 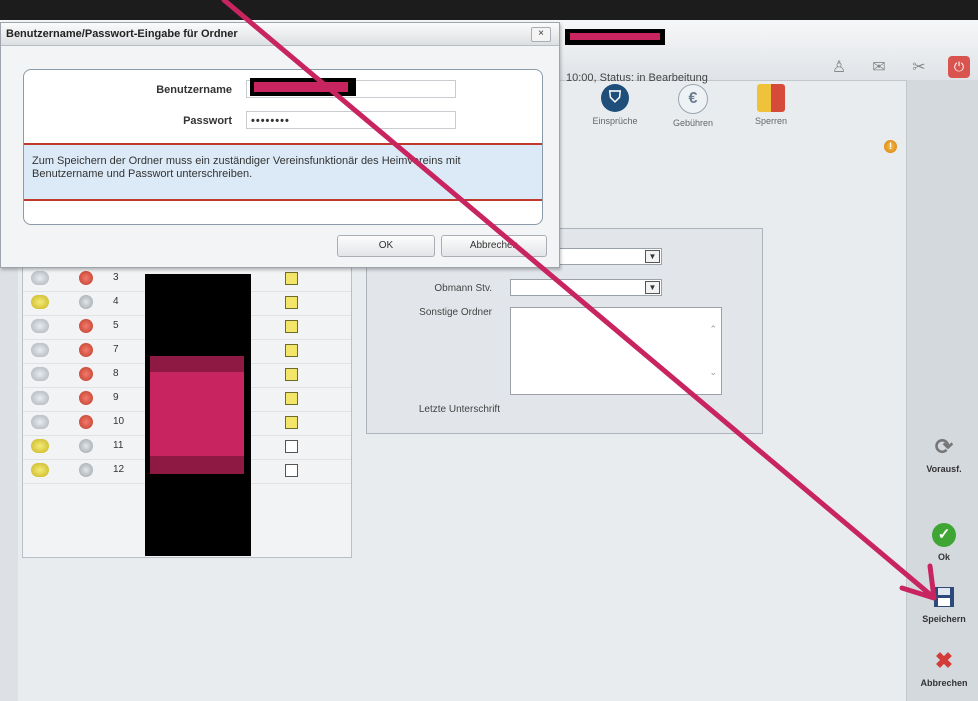 What do you see at coordinates (463, 288) in the screenshot?
I see `obmann-stv-label: Obmann Stv.` at bounding box center [463, 288].